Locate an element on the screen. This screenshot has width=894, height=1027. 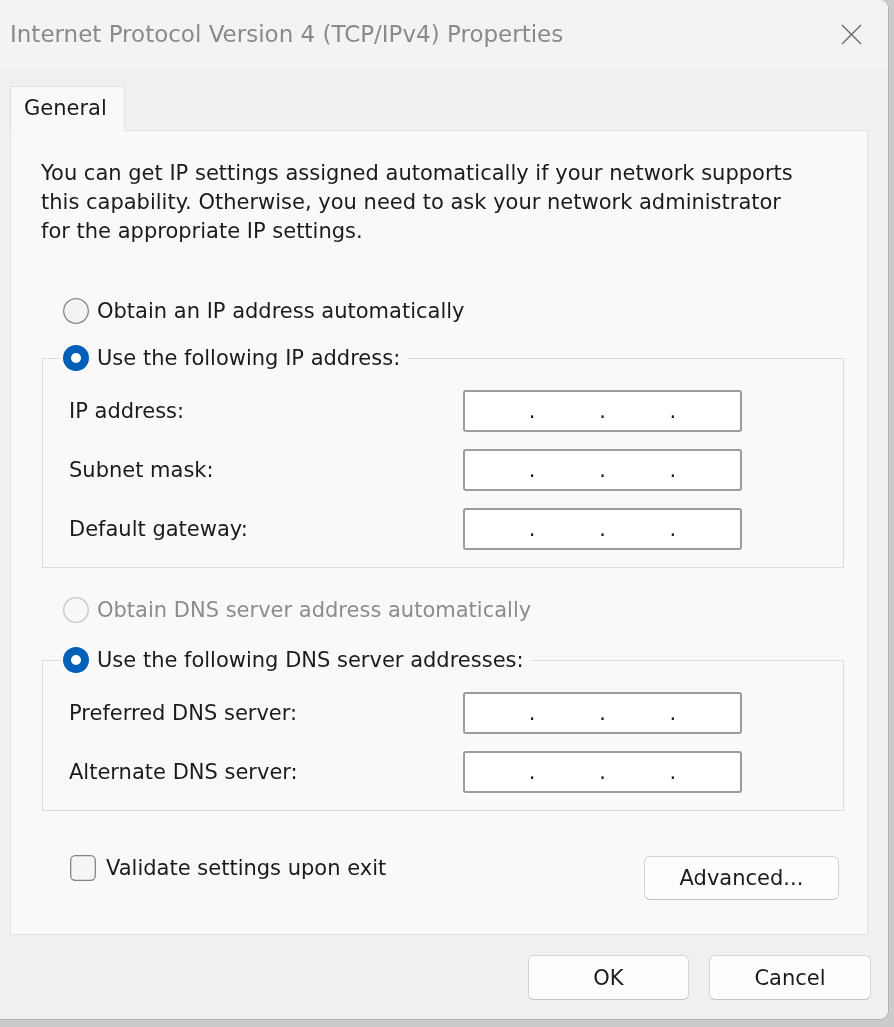
radio-option: Use the following IP address: is located at coordinates (232, 358).